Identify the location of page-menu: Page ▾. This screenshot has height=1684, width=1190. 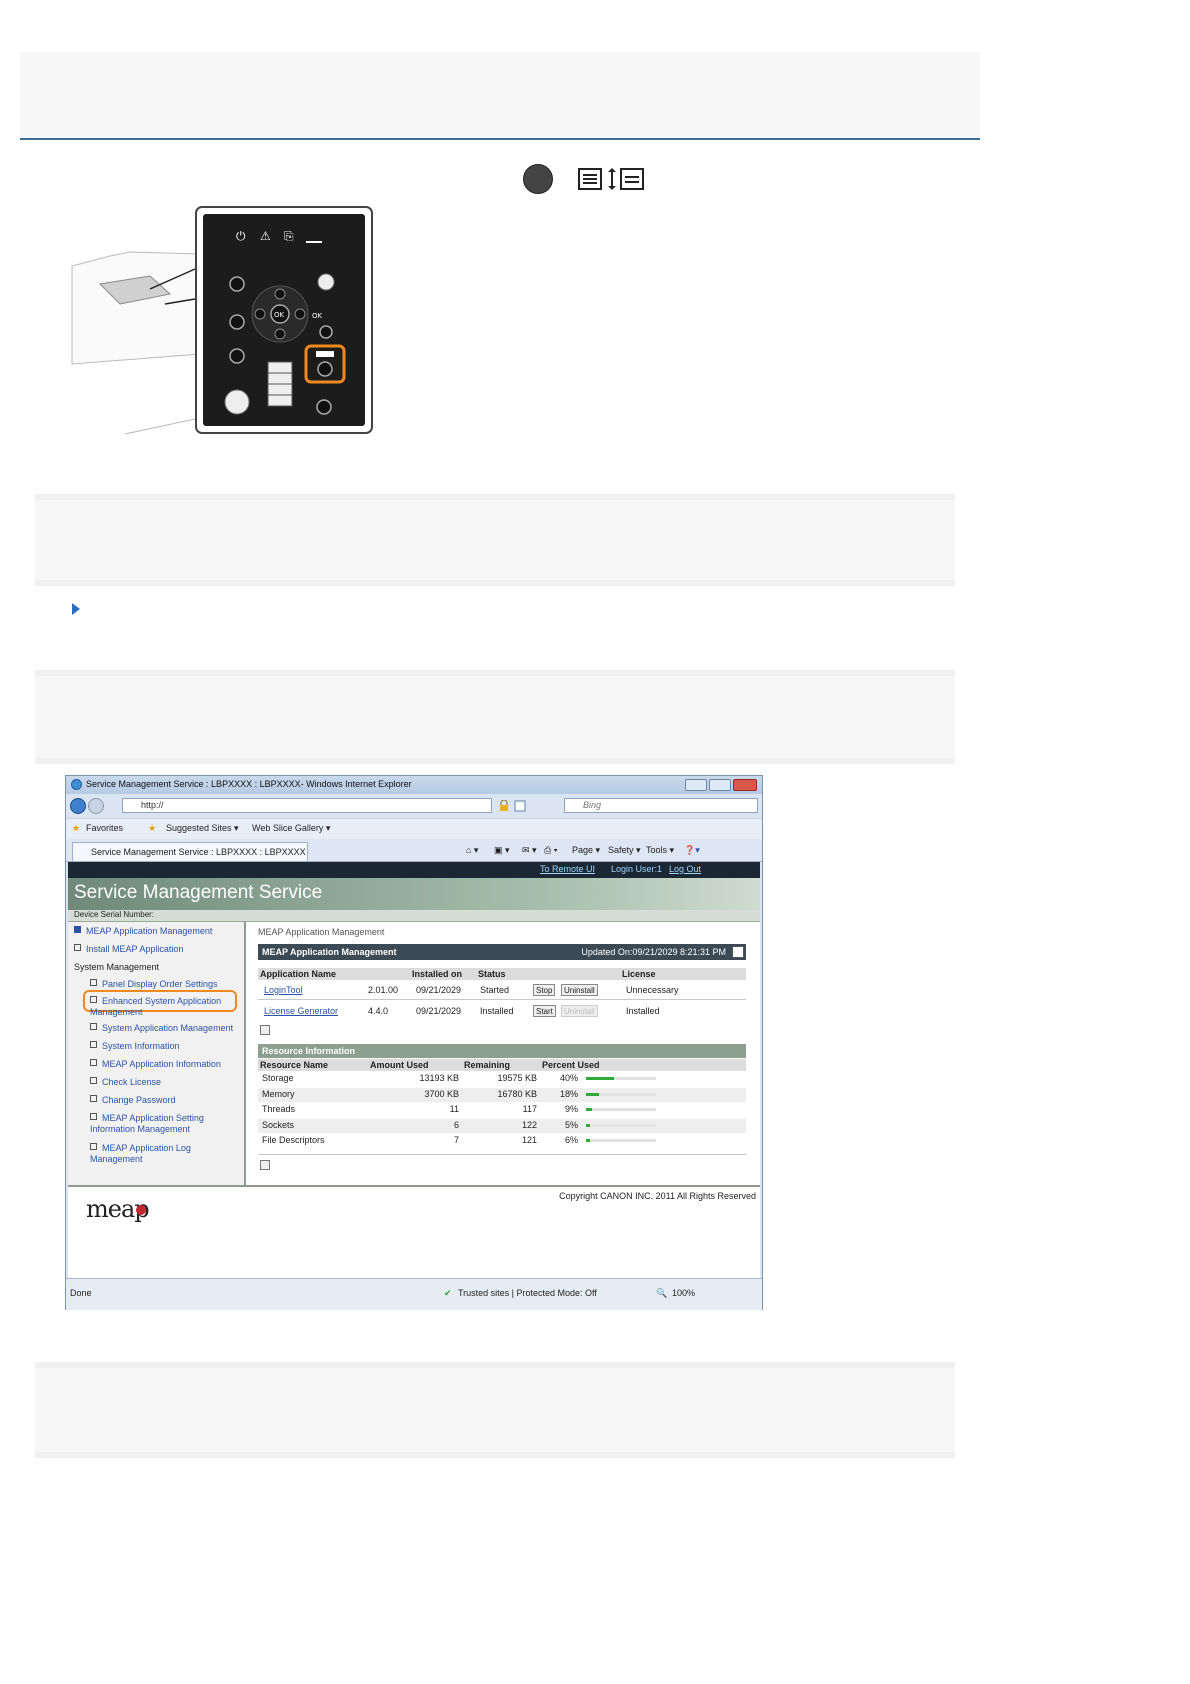
(586, 850).